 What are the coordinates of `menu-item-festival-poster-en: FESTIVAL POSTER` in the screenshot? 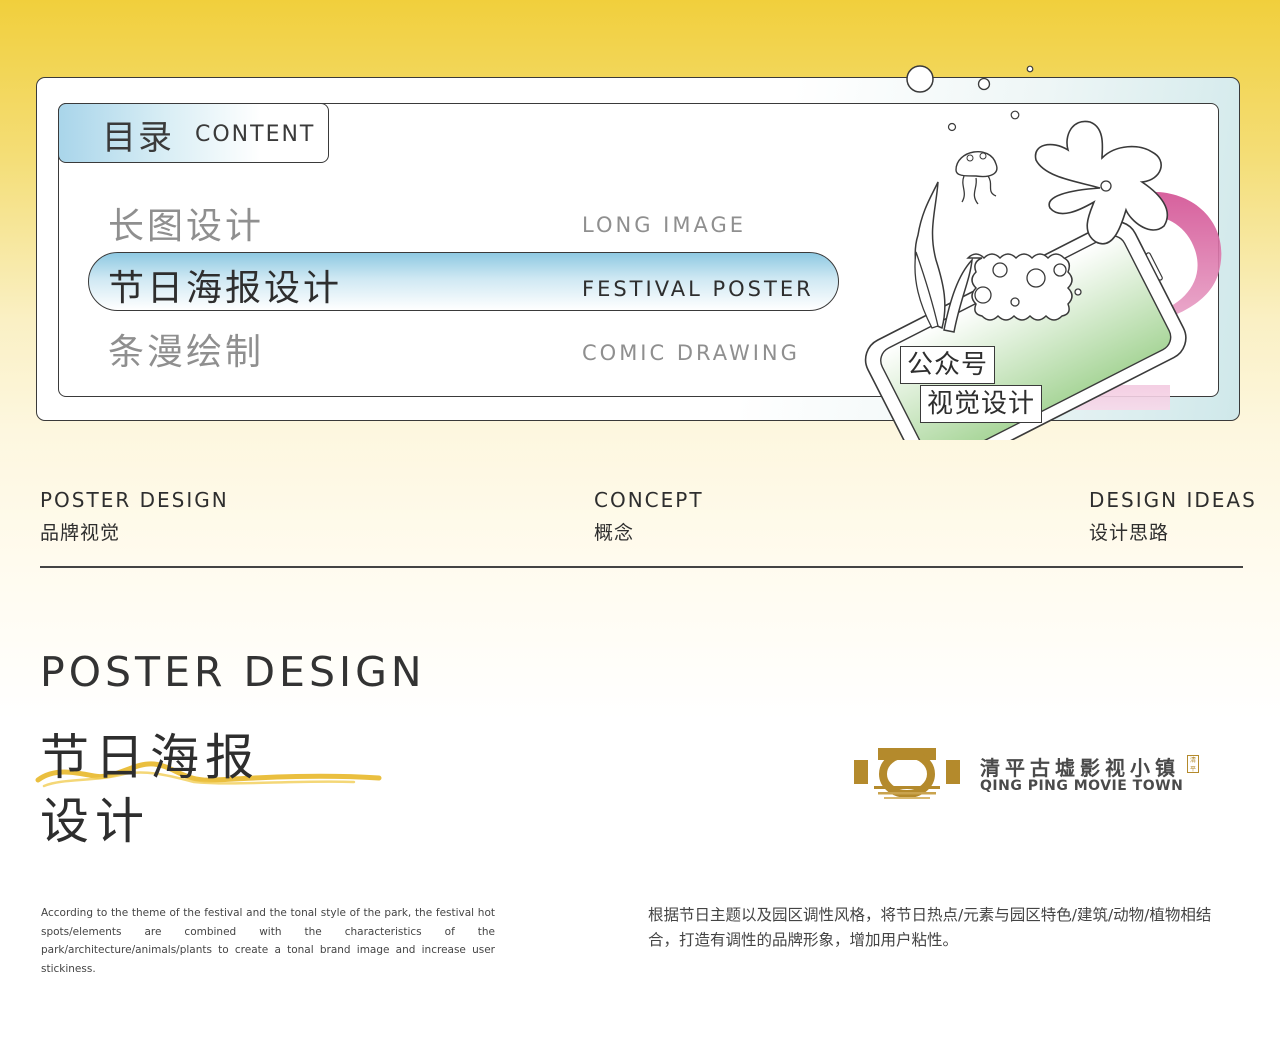 It's located at (698, 289).